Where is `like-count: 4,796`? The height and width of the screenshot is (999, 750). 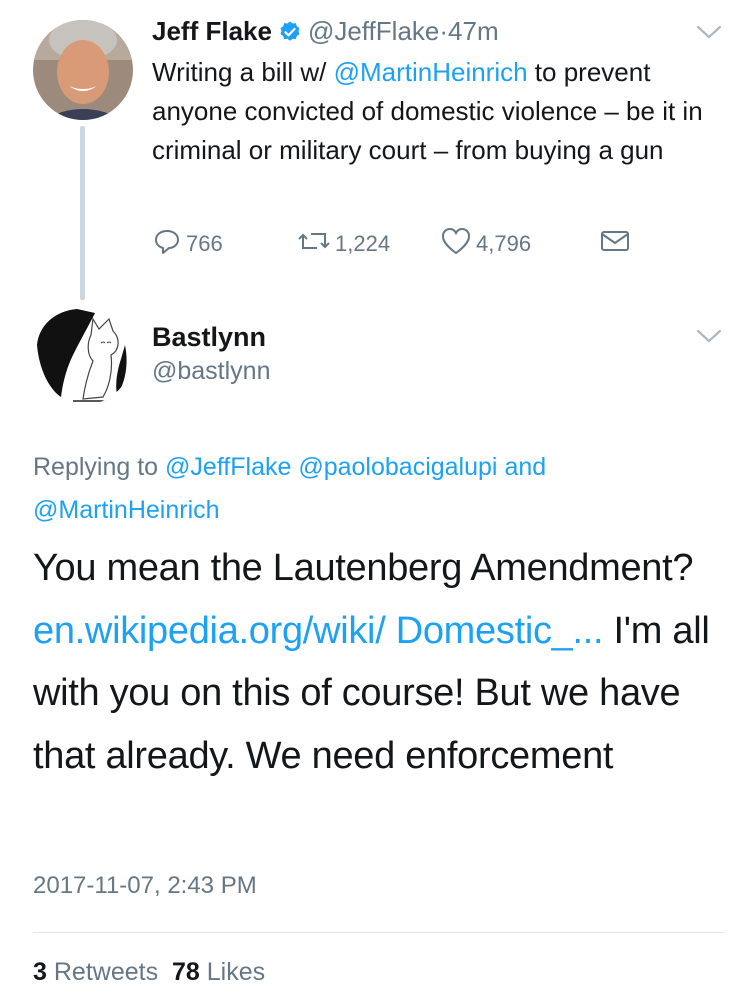
like-count: 4,796 is located at coordinates (504, 243).